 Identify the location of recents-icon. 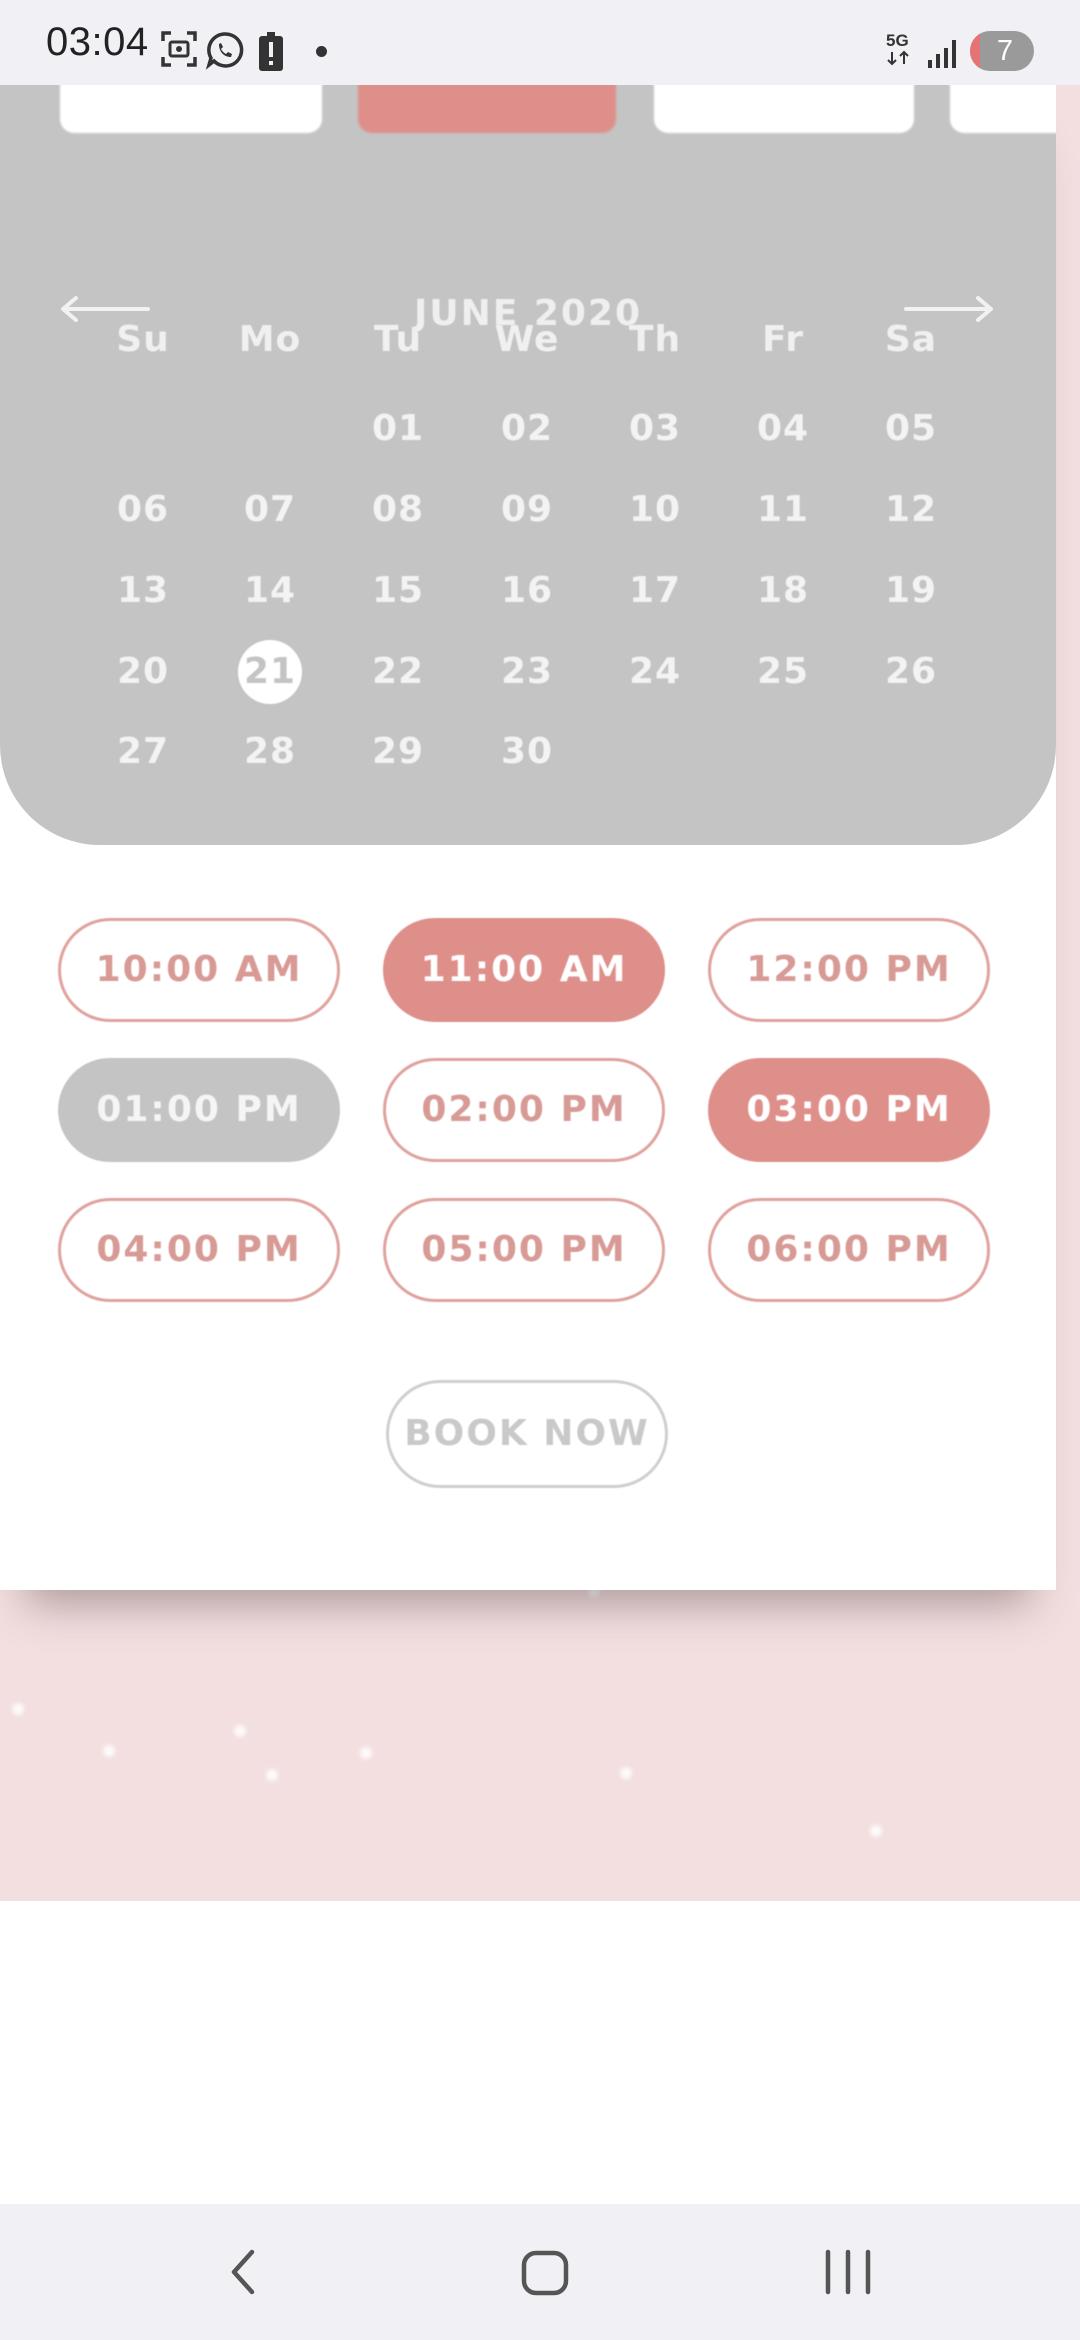
(848, 2272).